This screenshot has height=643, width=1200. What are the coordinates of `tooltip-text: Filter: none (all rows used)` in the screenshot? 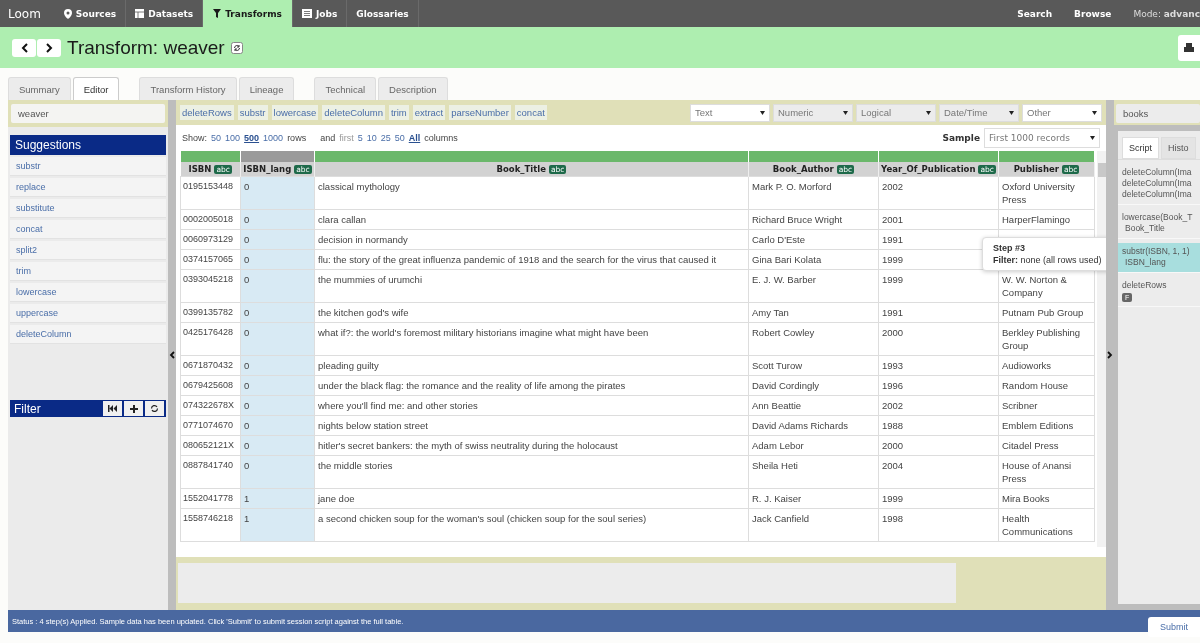 It's located at (1047, 260).